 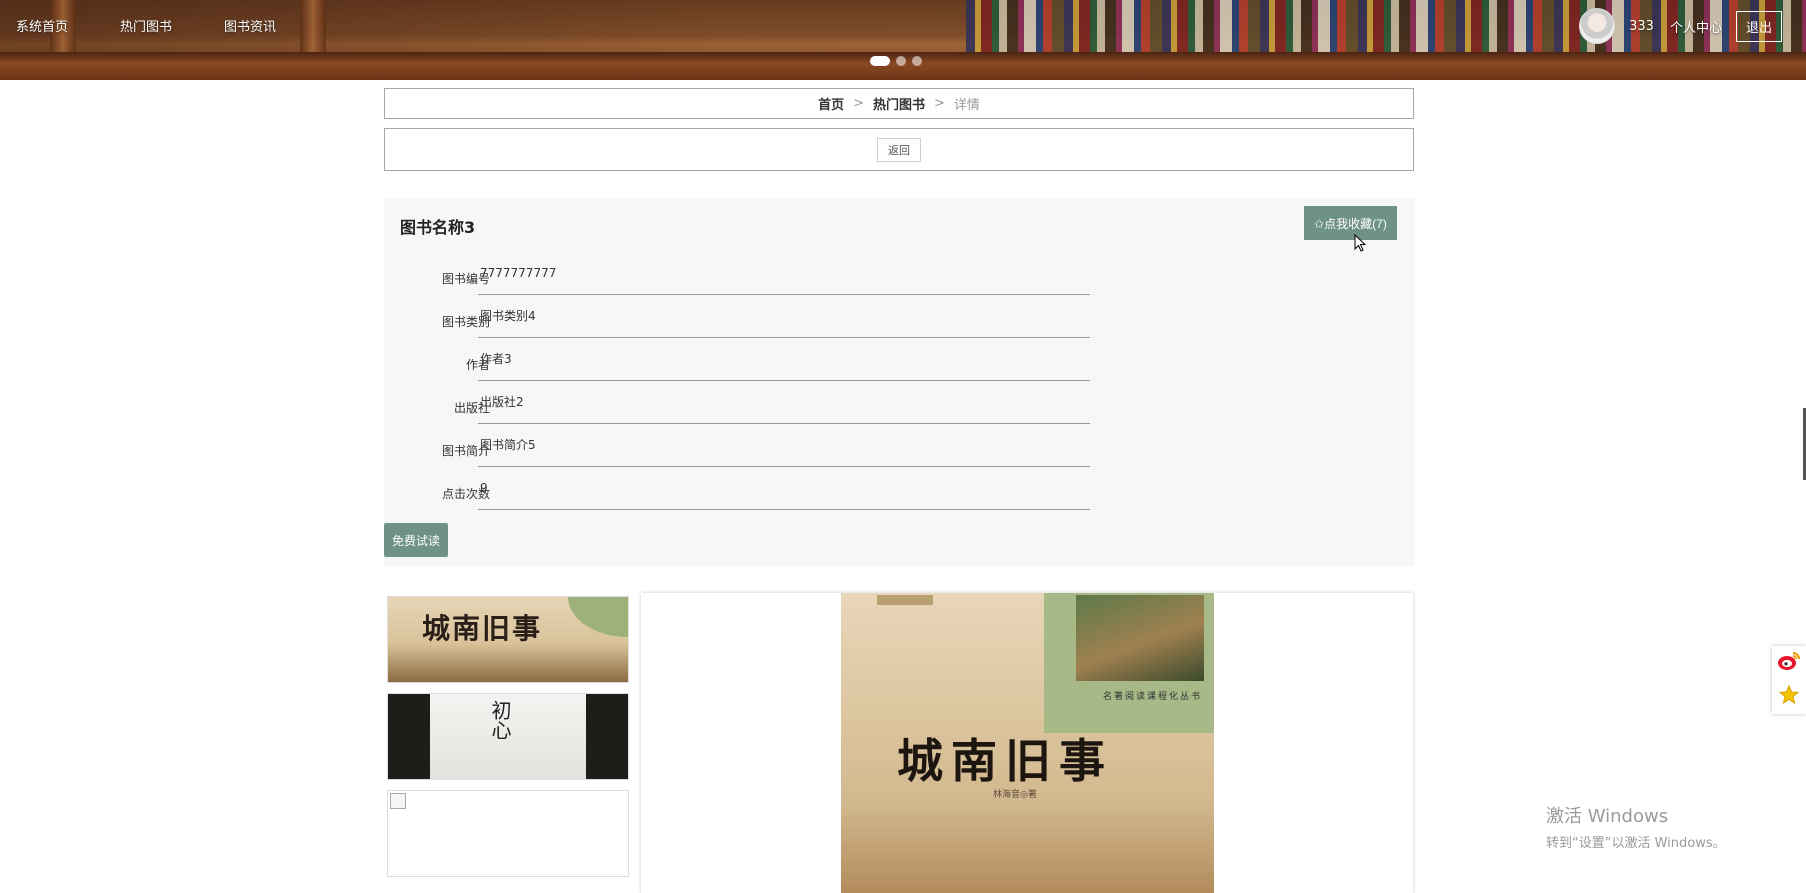 I want to click on field-row-publisher: 出版社 出版社2, so click(x=744, y=410).